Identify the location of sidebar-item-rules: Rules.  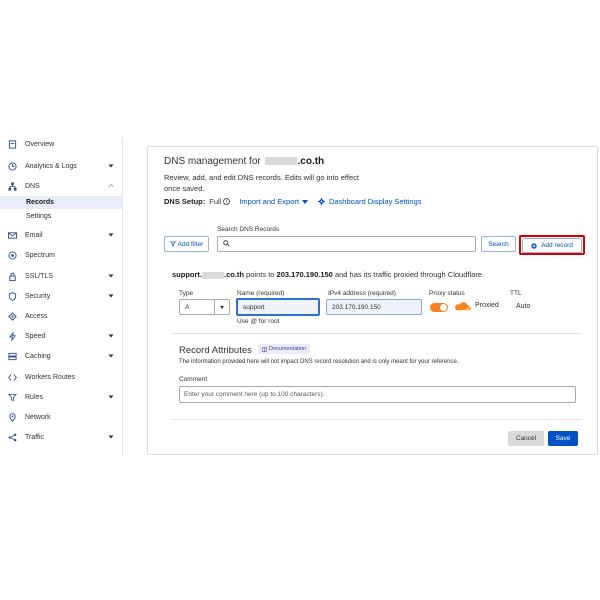
(61, 397).